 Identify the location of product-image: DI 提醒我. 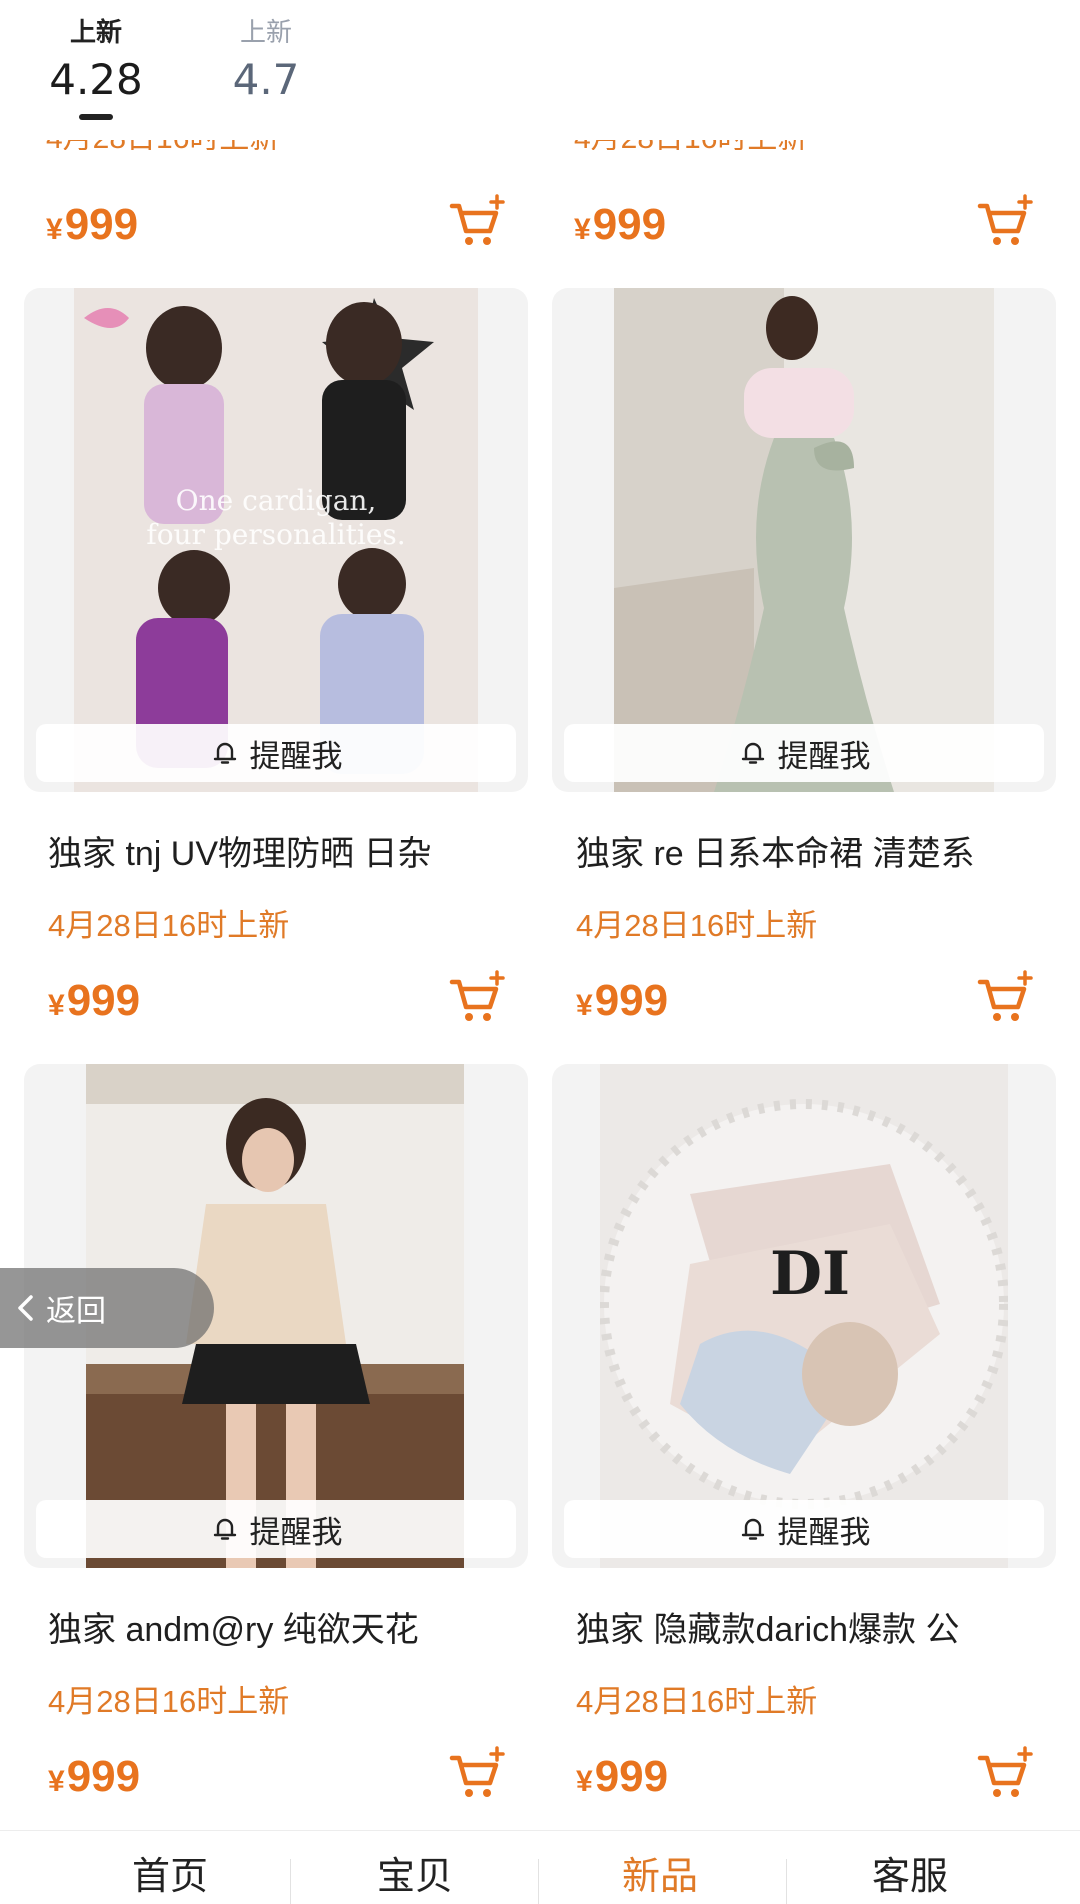
(804, 1316).